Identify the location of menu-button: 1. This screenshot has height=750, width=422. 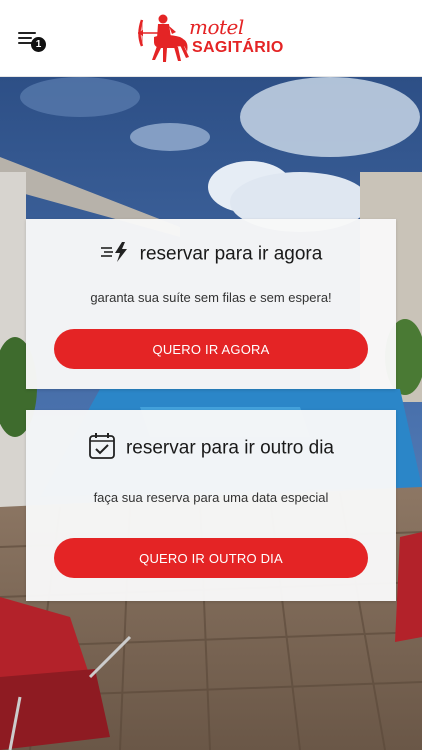
(33, 41).